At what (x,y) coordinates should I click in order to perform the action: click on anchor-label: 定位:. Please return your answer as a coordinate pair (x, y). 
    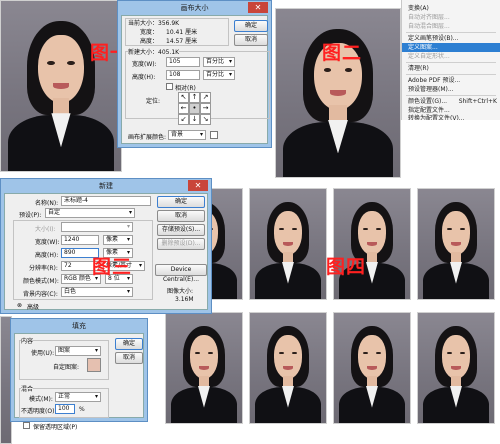
    Looking at the image, I should click on (153, 101).